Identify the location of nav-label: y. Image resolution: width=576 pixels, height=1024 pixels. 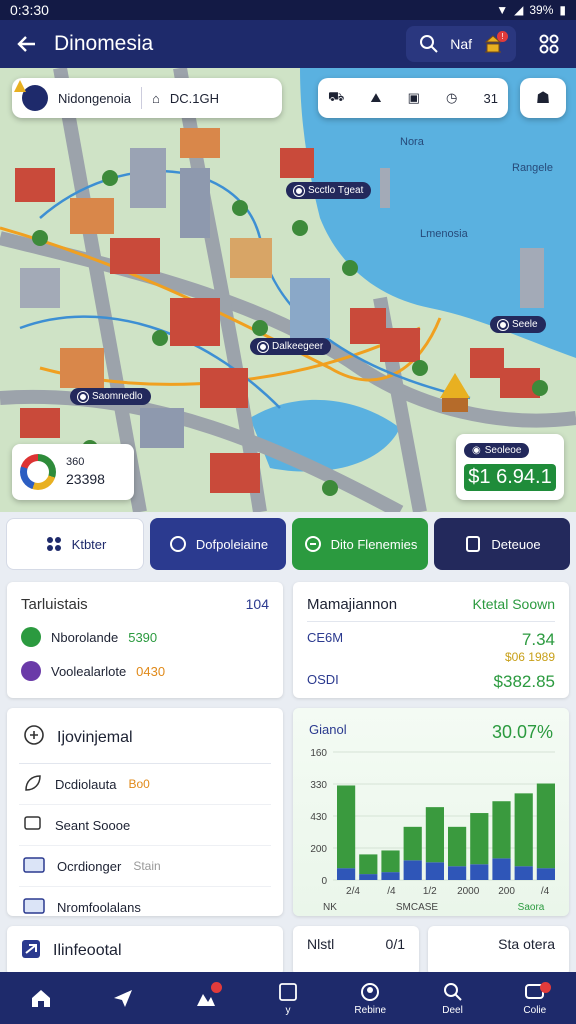
(288, 1010).